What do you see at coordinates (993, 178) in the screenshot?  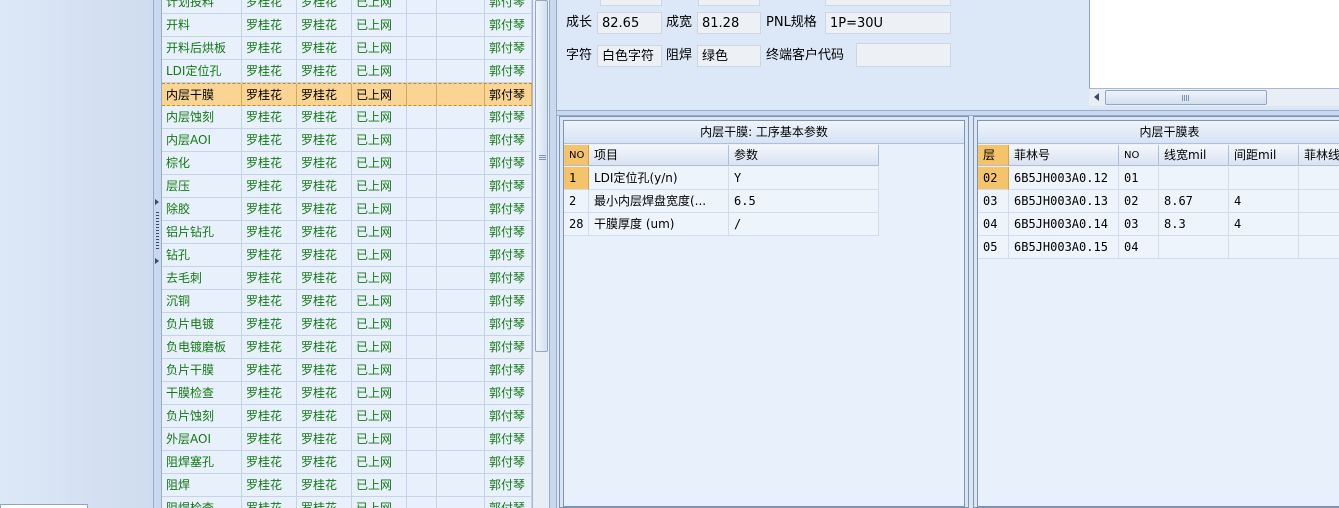 I see `film-layer-cell: 02` at bounding box center [993, 178].